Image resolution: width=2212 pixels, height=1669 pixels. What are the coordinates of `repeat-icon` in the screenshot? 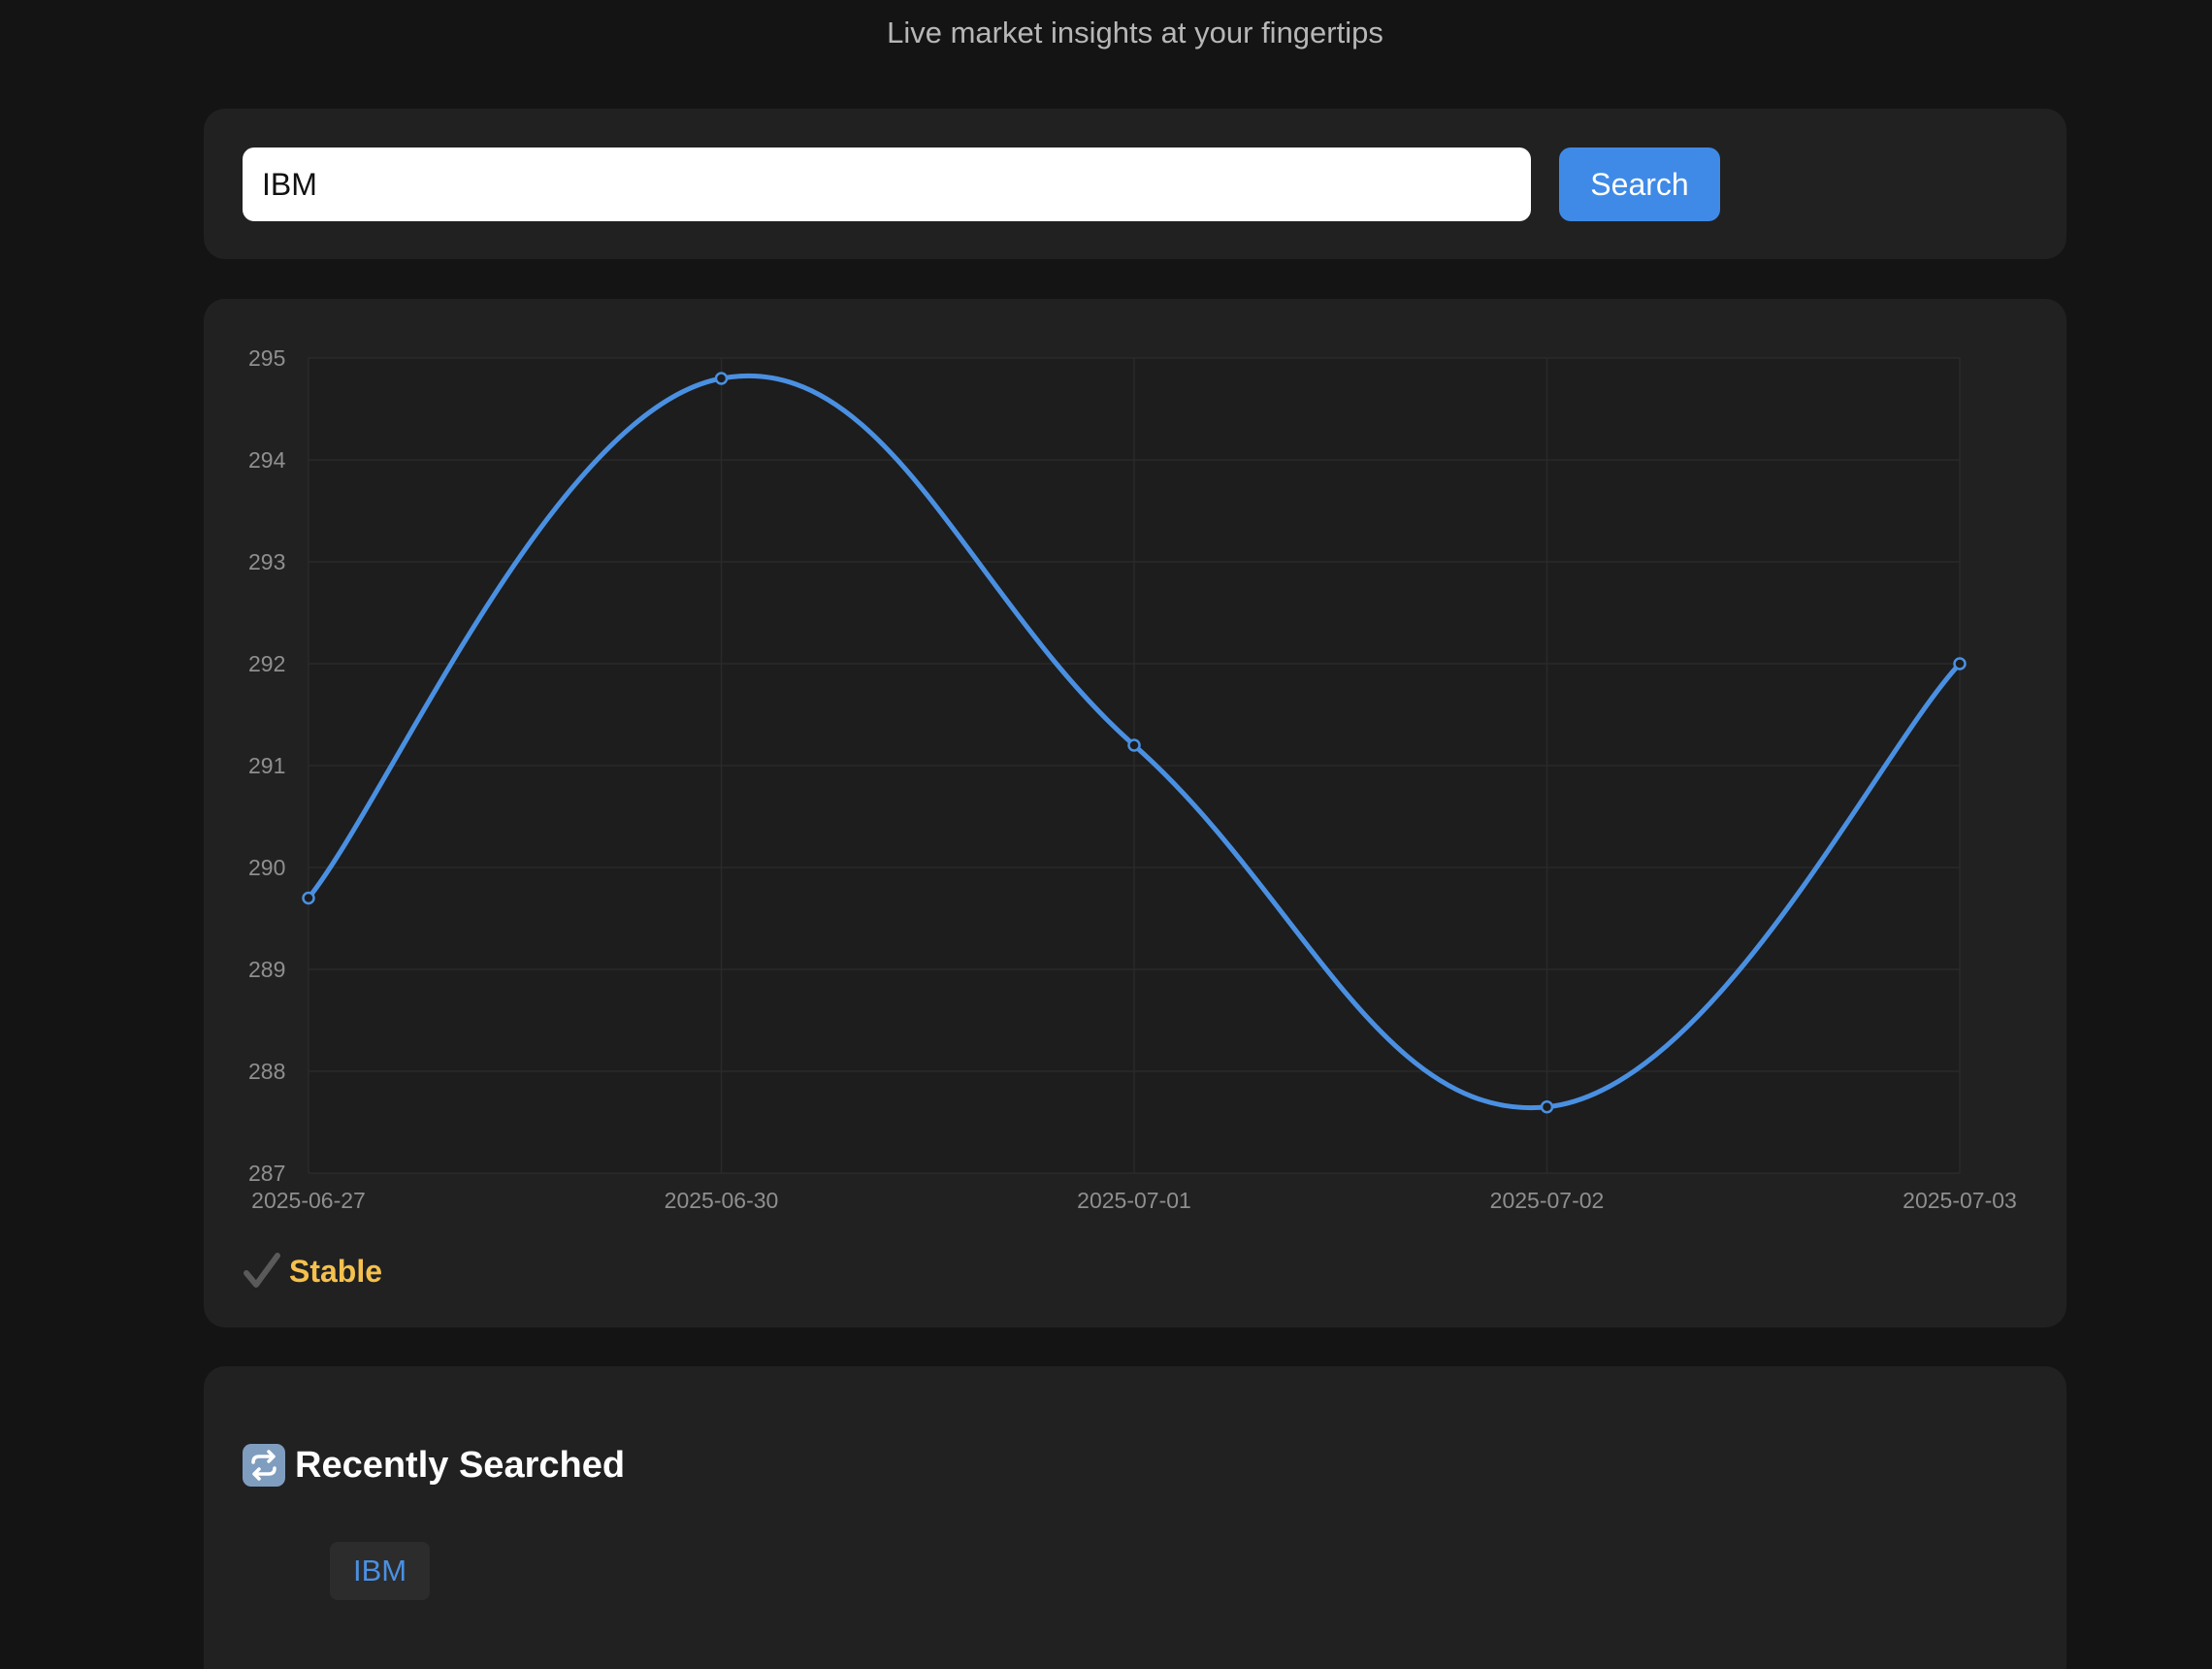 It's located at (264, 1465).